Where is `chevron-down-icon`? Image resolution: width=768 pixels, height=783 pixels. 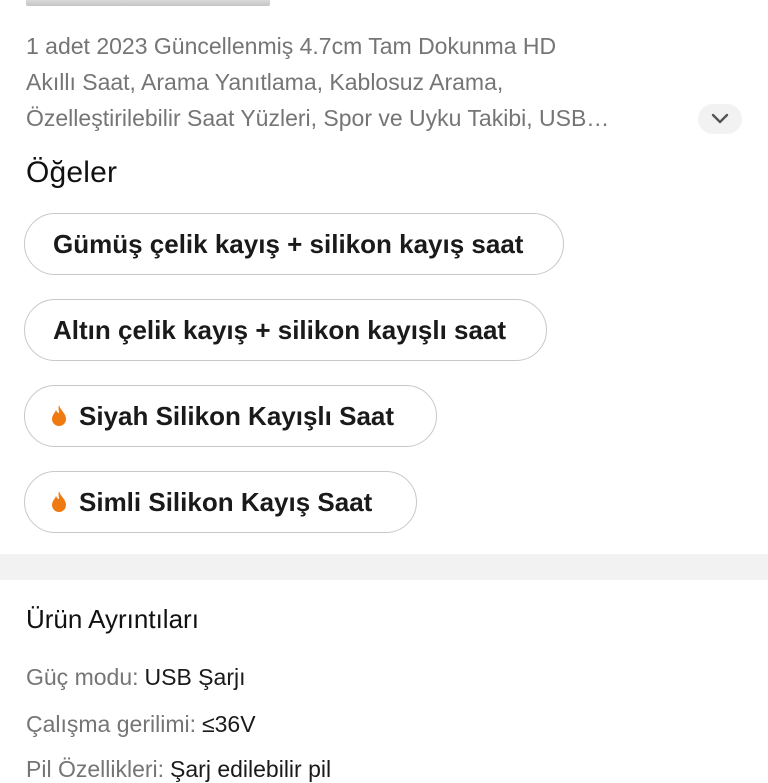 chevron-down-icon is located at coordinates (720, 119).